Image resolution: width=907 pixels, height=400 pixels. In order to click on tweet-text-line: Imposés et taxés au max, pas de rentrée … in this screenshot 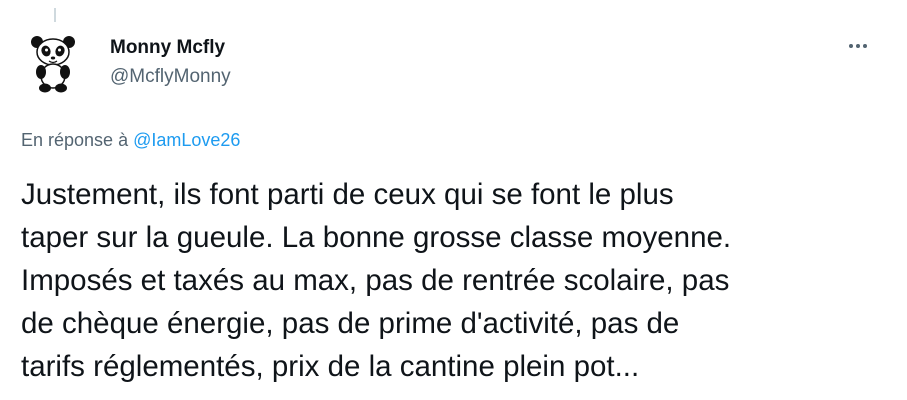, I will do `click(375, 280)`.